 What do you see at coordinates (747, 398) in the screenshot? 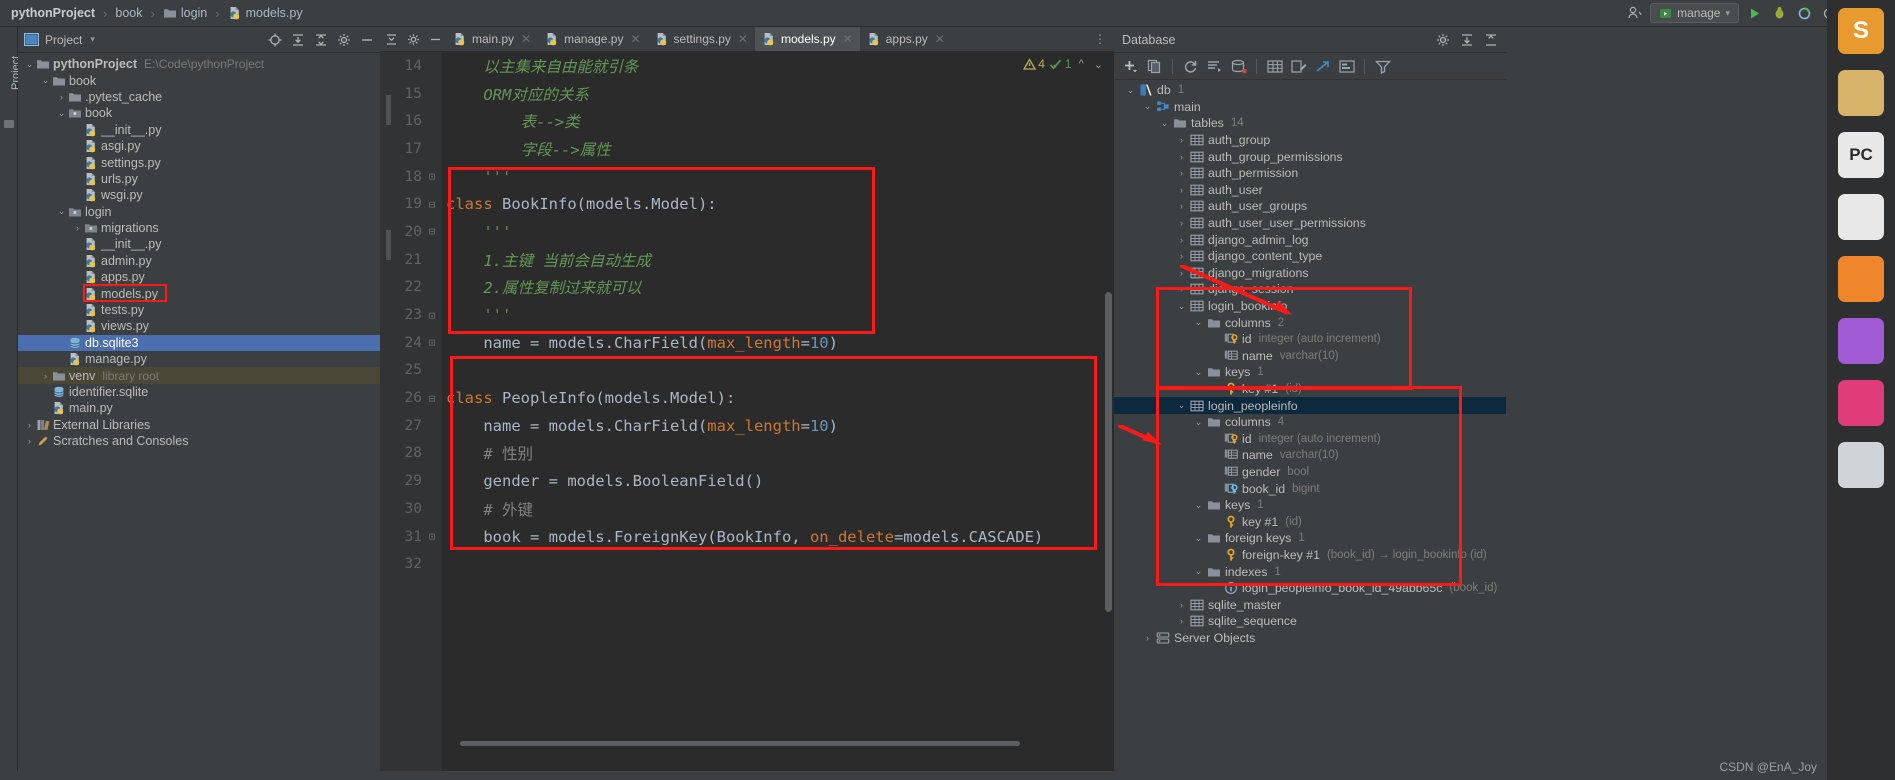
I see `code-line: 26 ⊟ class PeopleInfo(models.Model):` at bounding box center [747, 398].